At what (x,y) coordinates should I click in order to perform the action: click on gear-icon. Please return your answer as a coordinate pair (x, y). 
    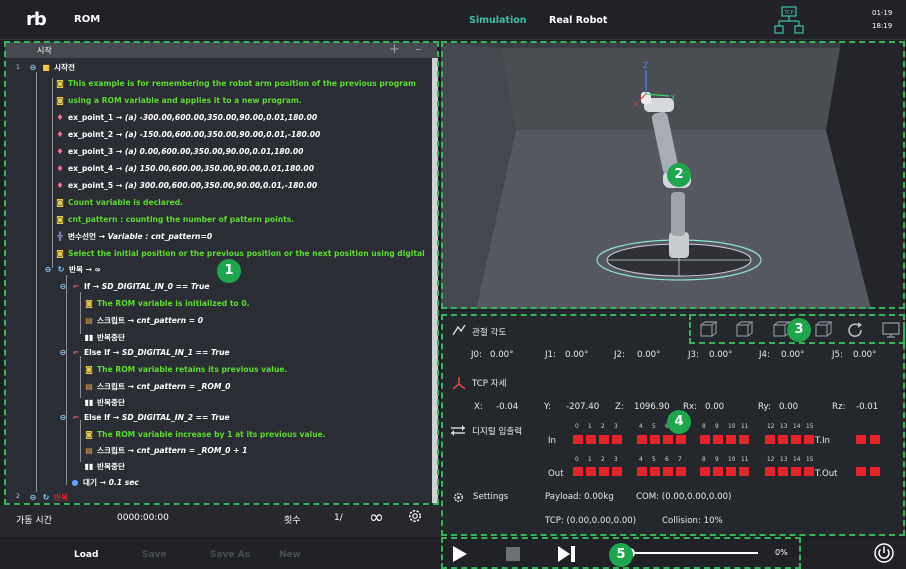
    Looking at the image, I should click on (415, 516).